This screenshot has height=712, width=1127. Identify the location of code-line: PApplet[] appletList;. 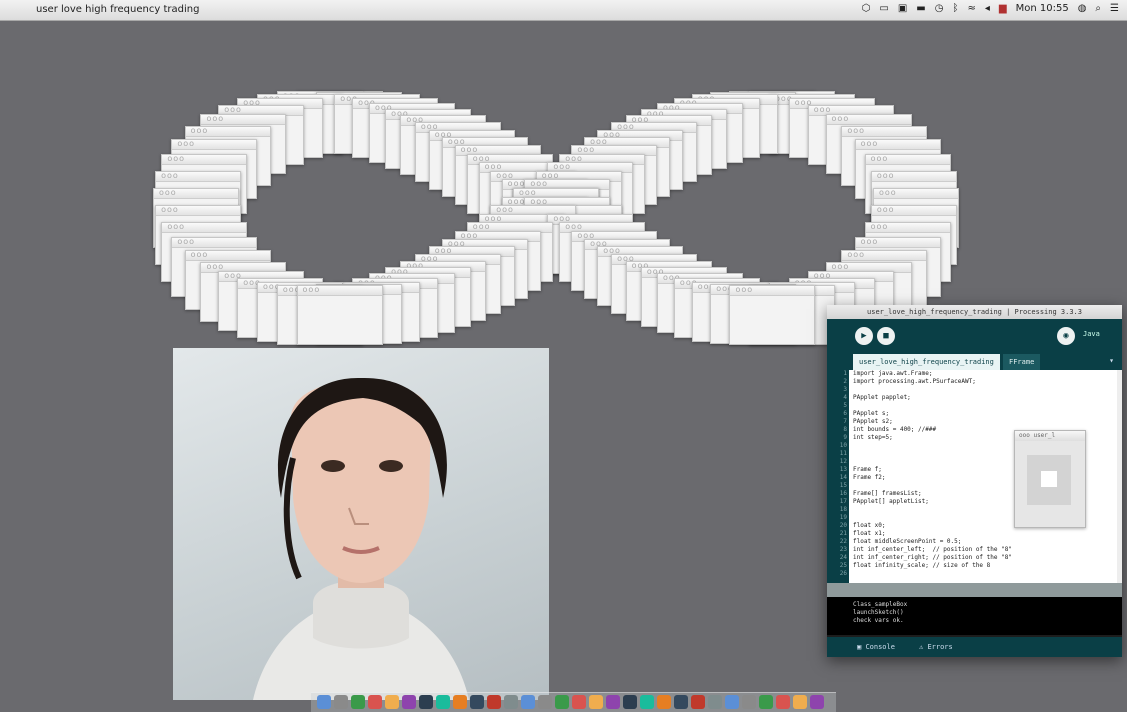
(891, 501).